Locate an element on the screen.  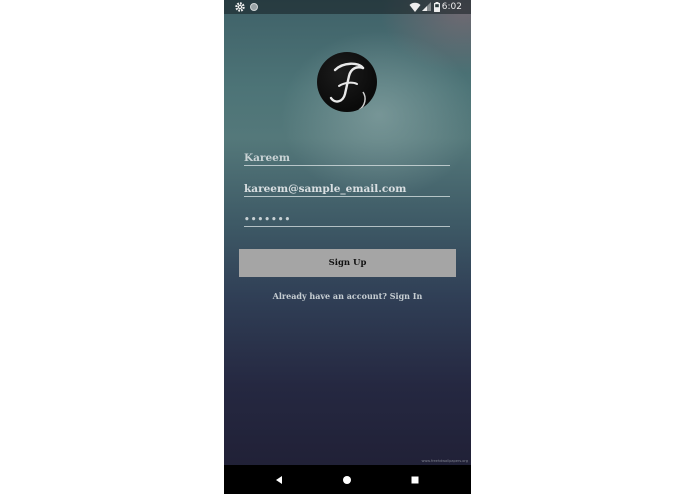
home-icon is located at coordinates (347, 480).